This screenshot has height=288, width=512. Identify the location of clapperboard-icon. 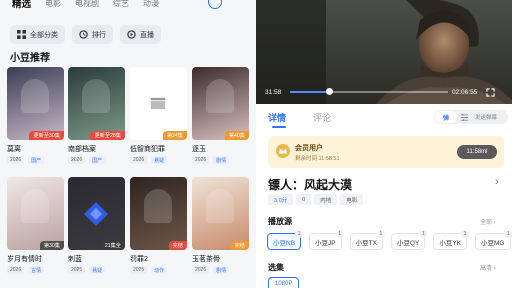
(158, 103).